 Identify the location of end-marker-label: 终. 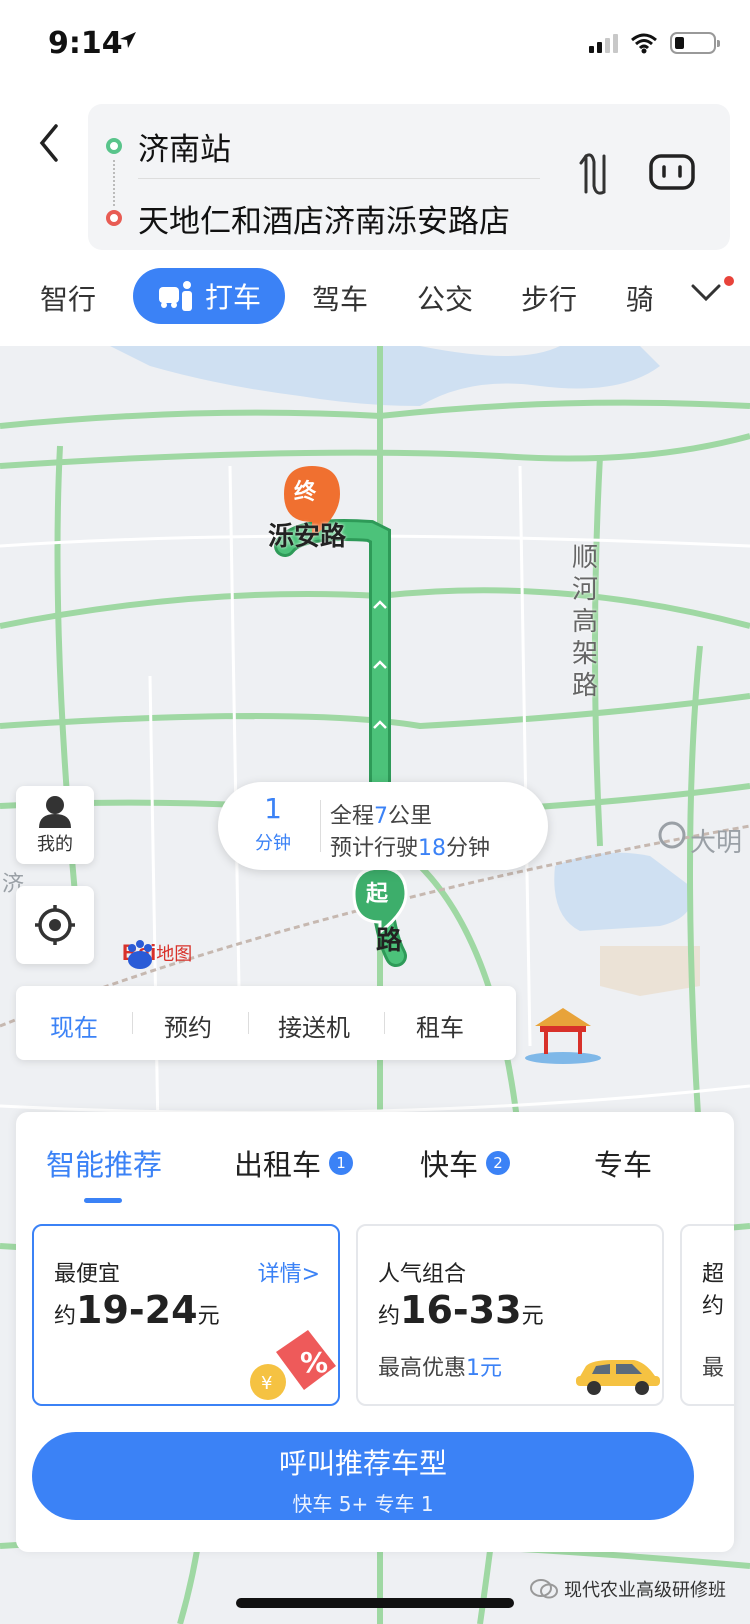
(305, 492).